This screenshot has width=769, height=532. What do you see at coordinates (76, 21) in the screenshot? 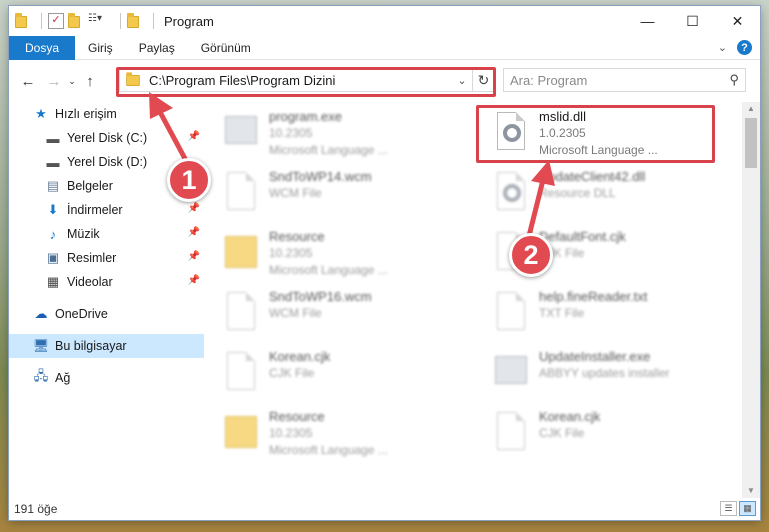
I see `new-folder-icon` at bounding box center [76, 21].